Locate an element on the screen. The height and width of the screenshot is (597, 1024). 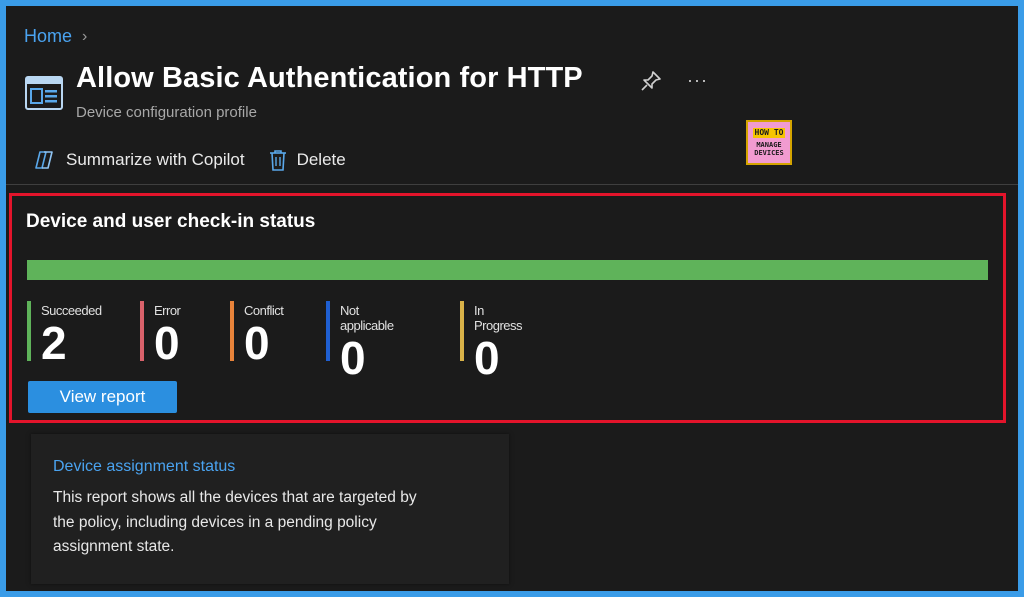
summarize-with-copilot-button: Summarize with Copilot is located at coordinates (139, 160).